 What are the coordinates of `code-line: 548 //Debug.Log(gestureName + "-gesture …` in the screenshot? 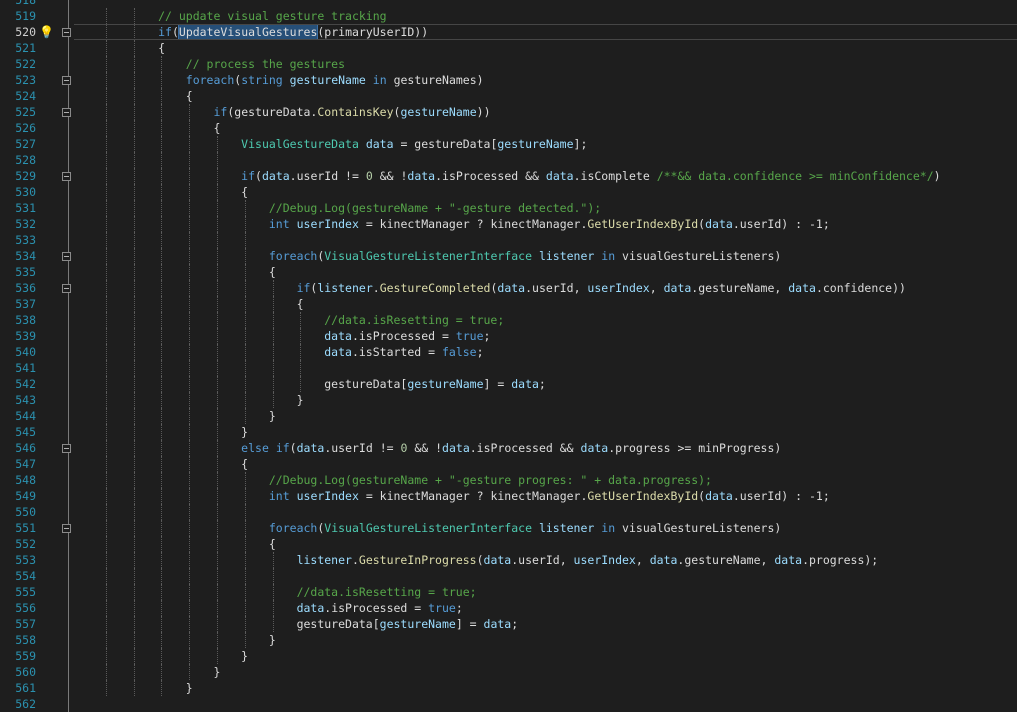 It's located at (508, 480).